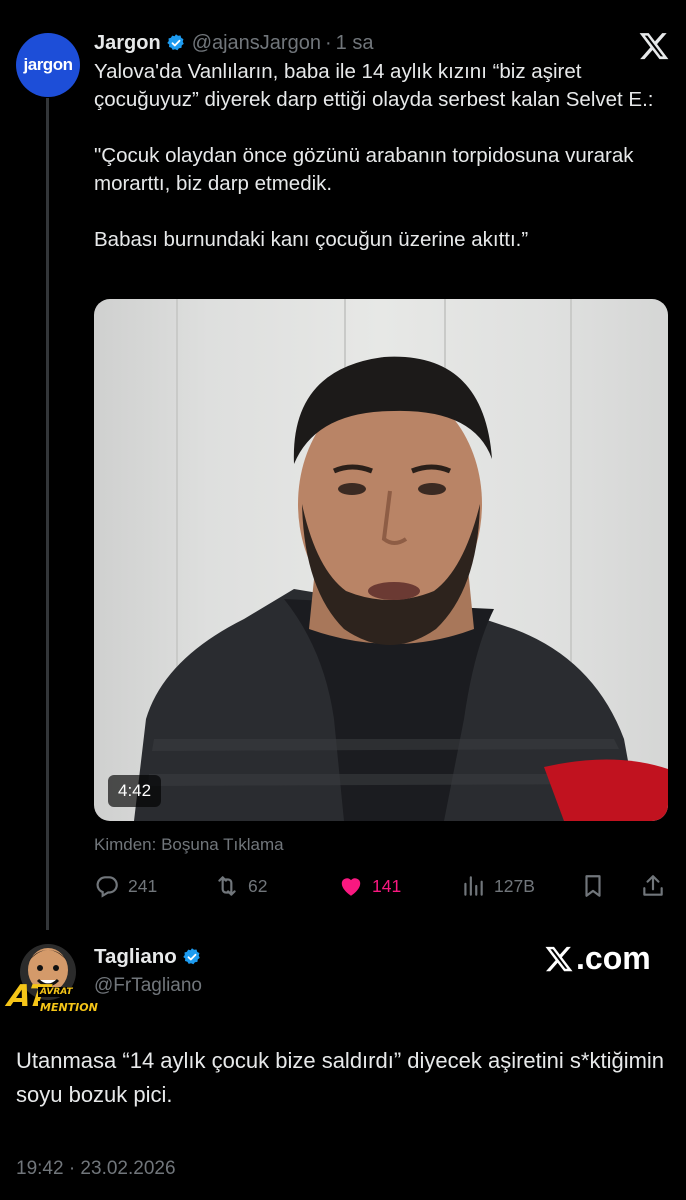 The image size is (686, 1200). I want to click on repost-icon, so click(227, 886).